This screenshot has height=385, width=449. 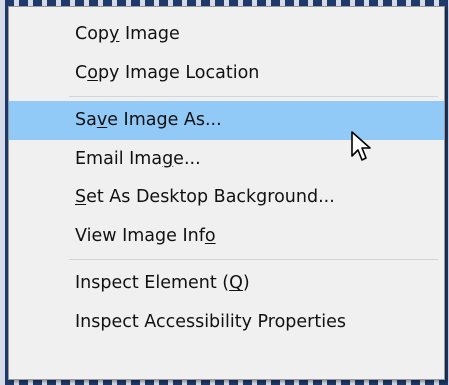 I want to click on menu-item-accesskey: S, so click(x=81, y=197).